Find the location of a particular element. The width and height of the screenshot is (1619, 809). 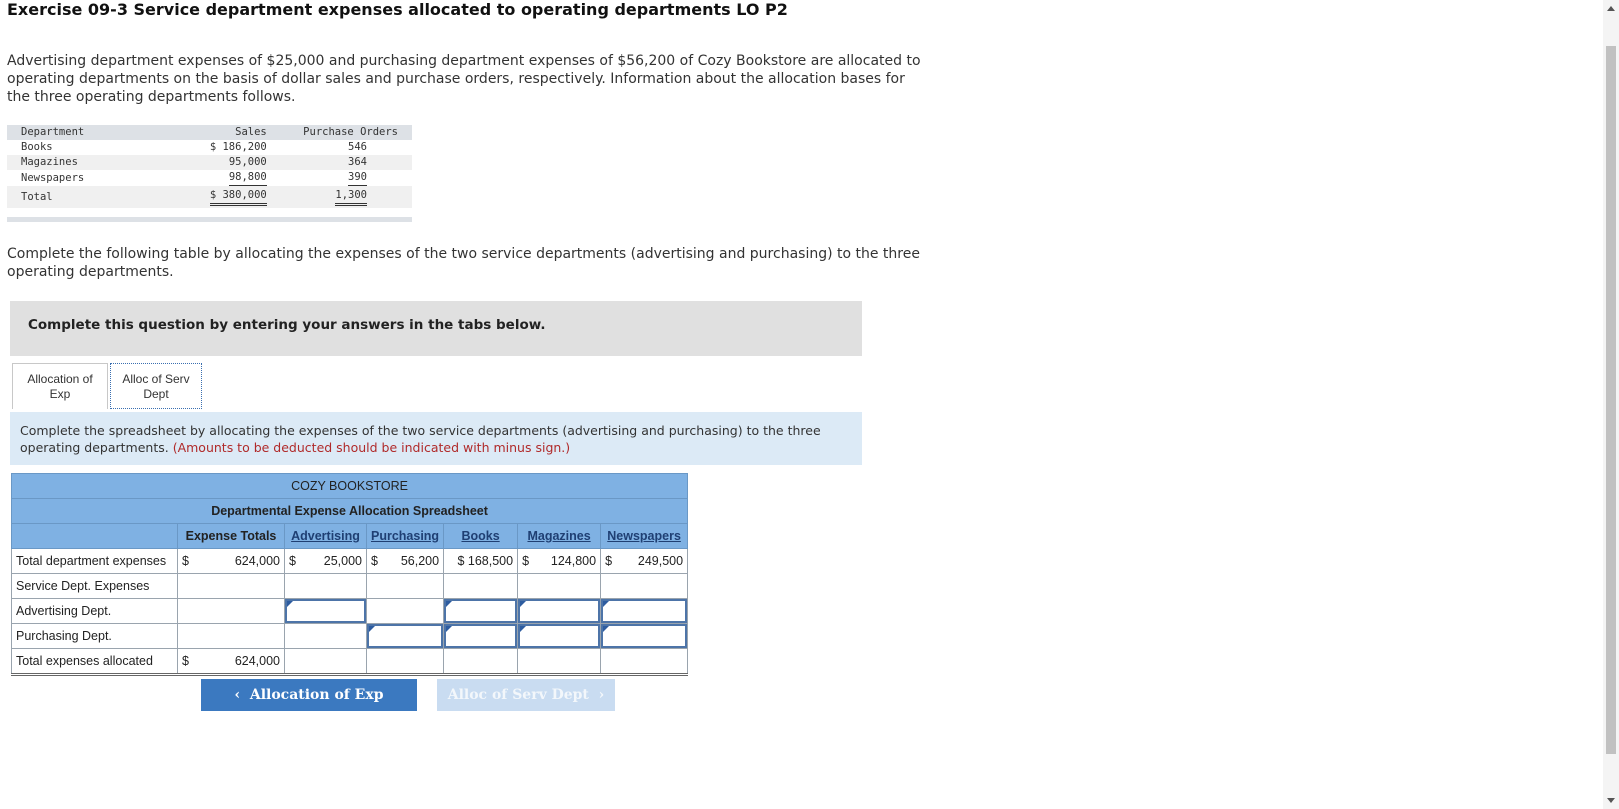

header-magazines: Magazines is located at coordinates (559, 536).